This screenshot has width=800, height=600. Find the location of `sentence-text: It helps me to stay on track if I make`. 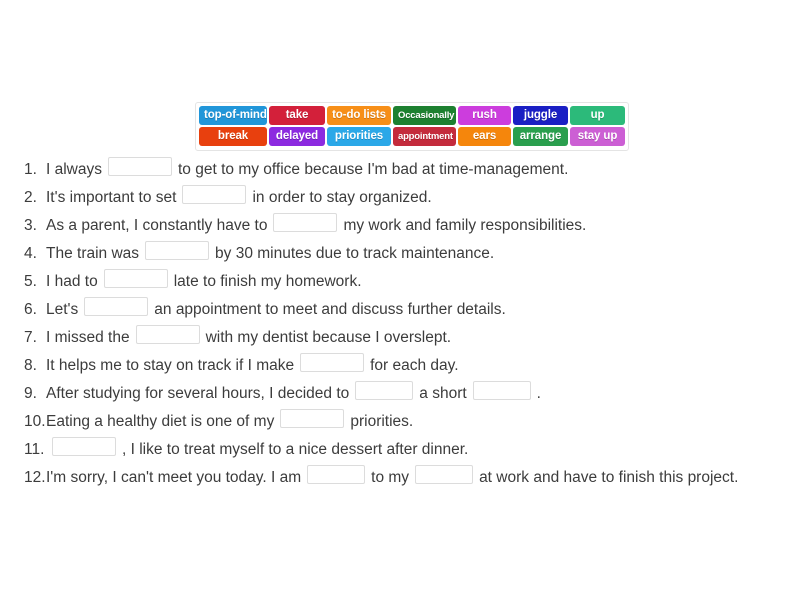

sentence-text: It helps me to stay on track if I make is located at coordinates (170, 365).